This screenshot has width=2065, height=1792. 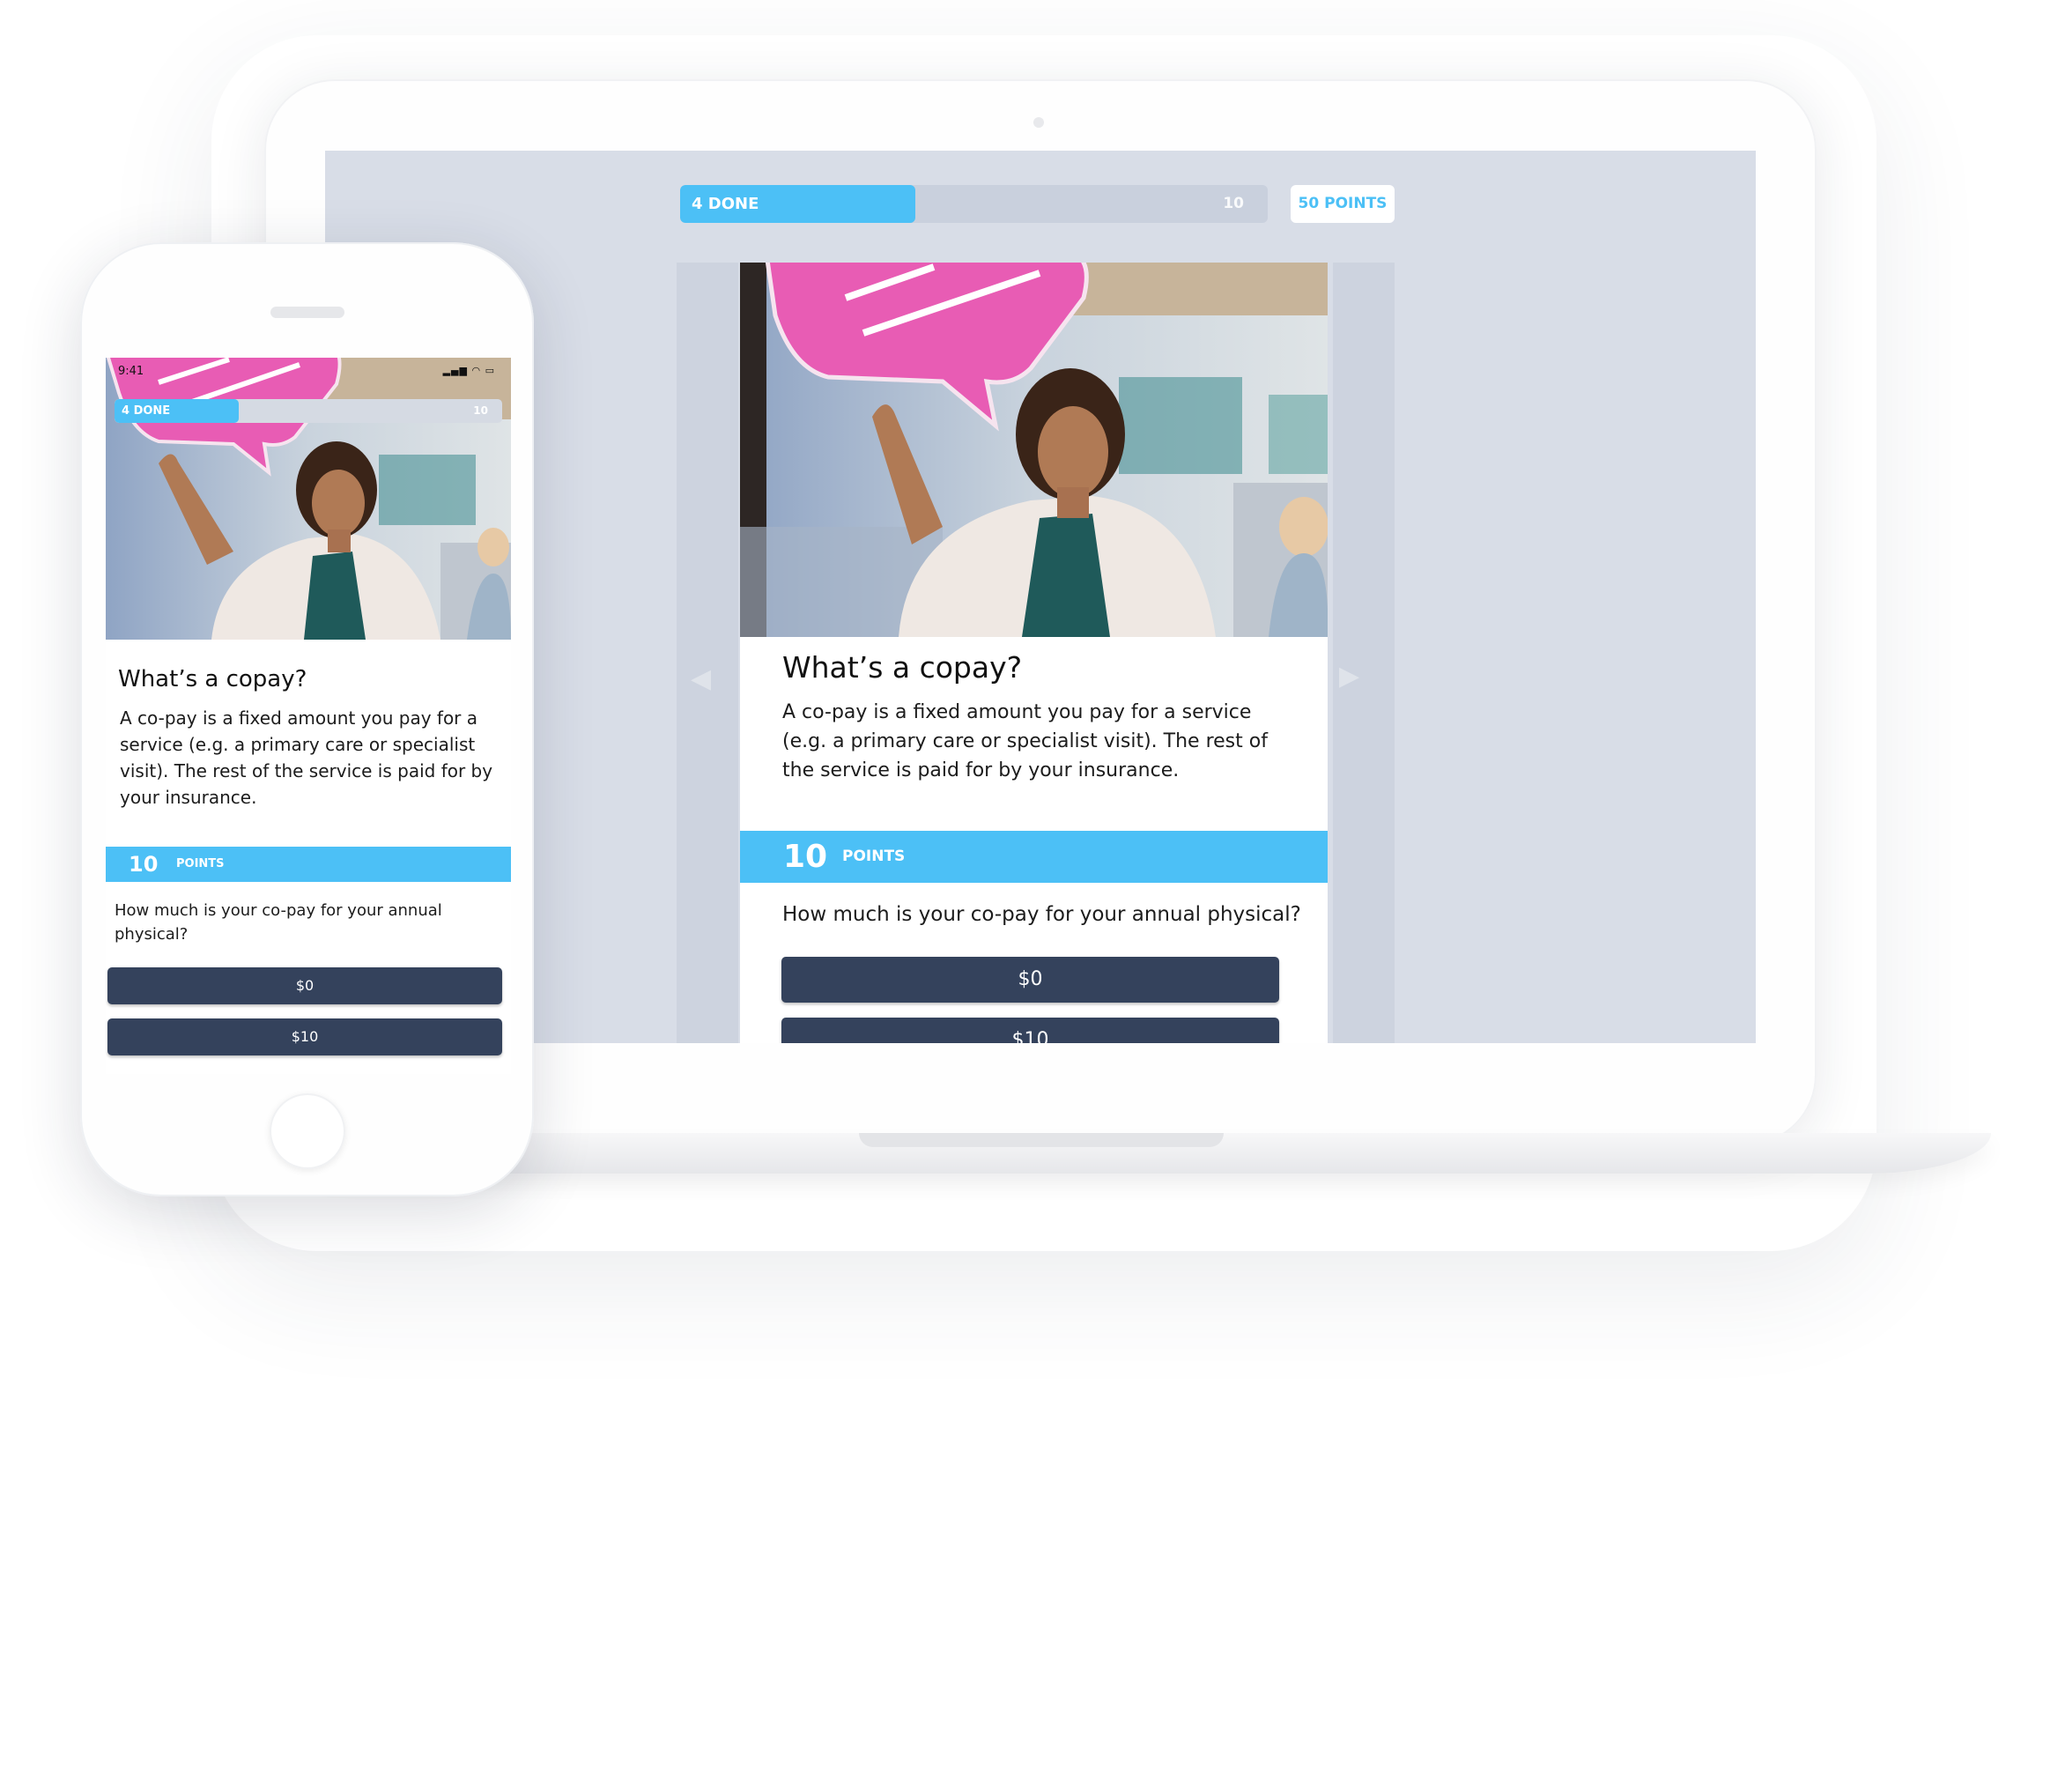 I want to click on phone-answer-button-0: $0, so click(x=304, y=985).